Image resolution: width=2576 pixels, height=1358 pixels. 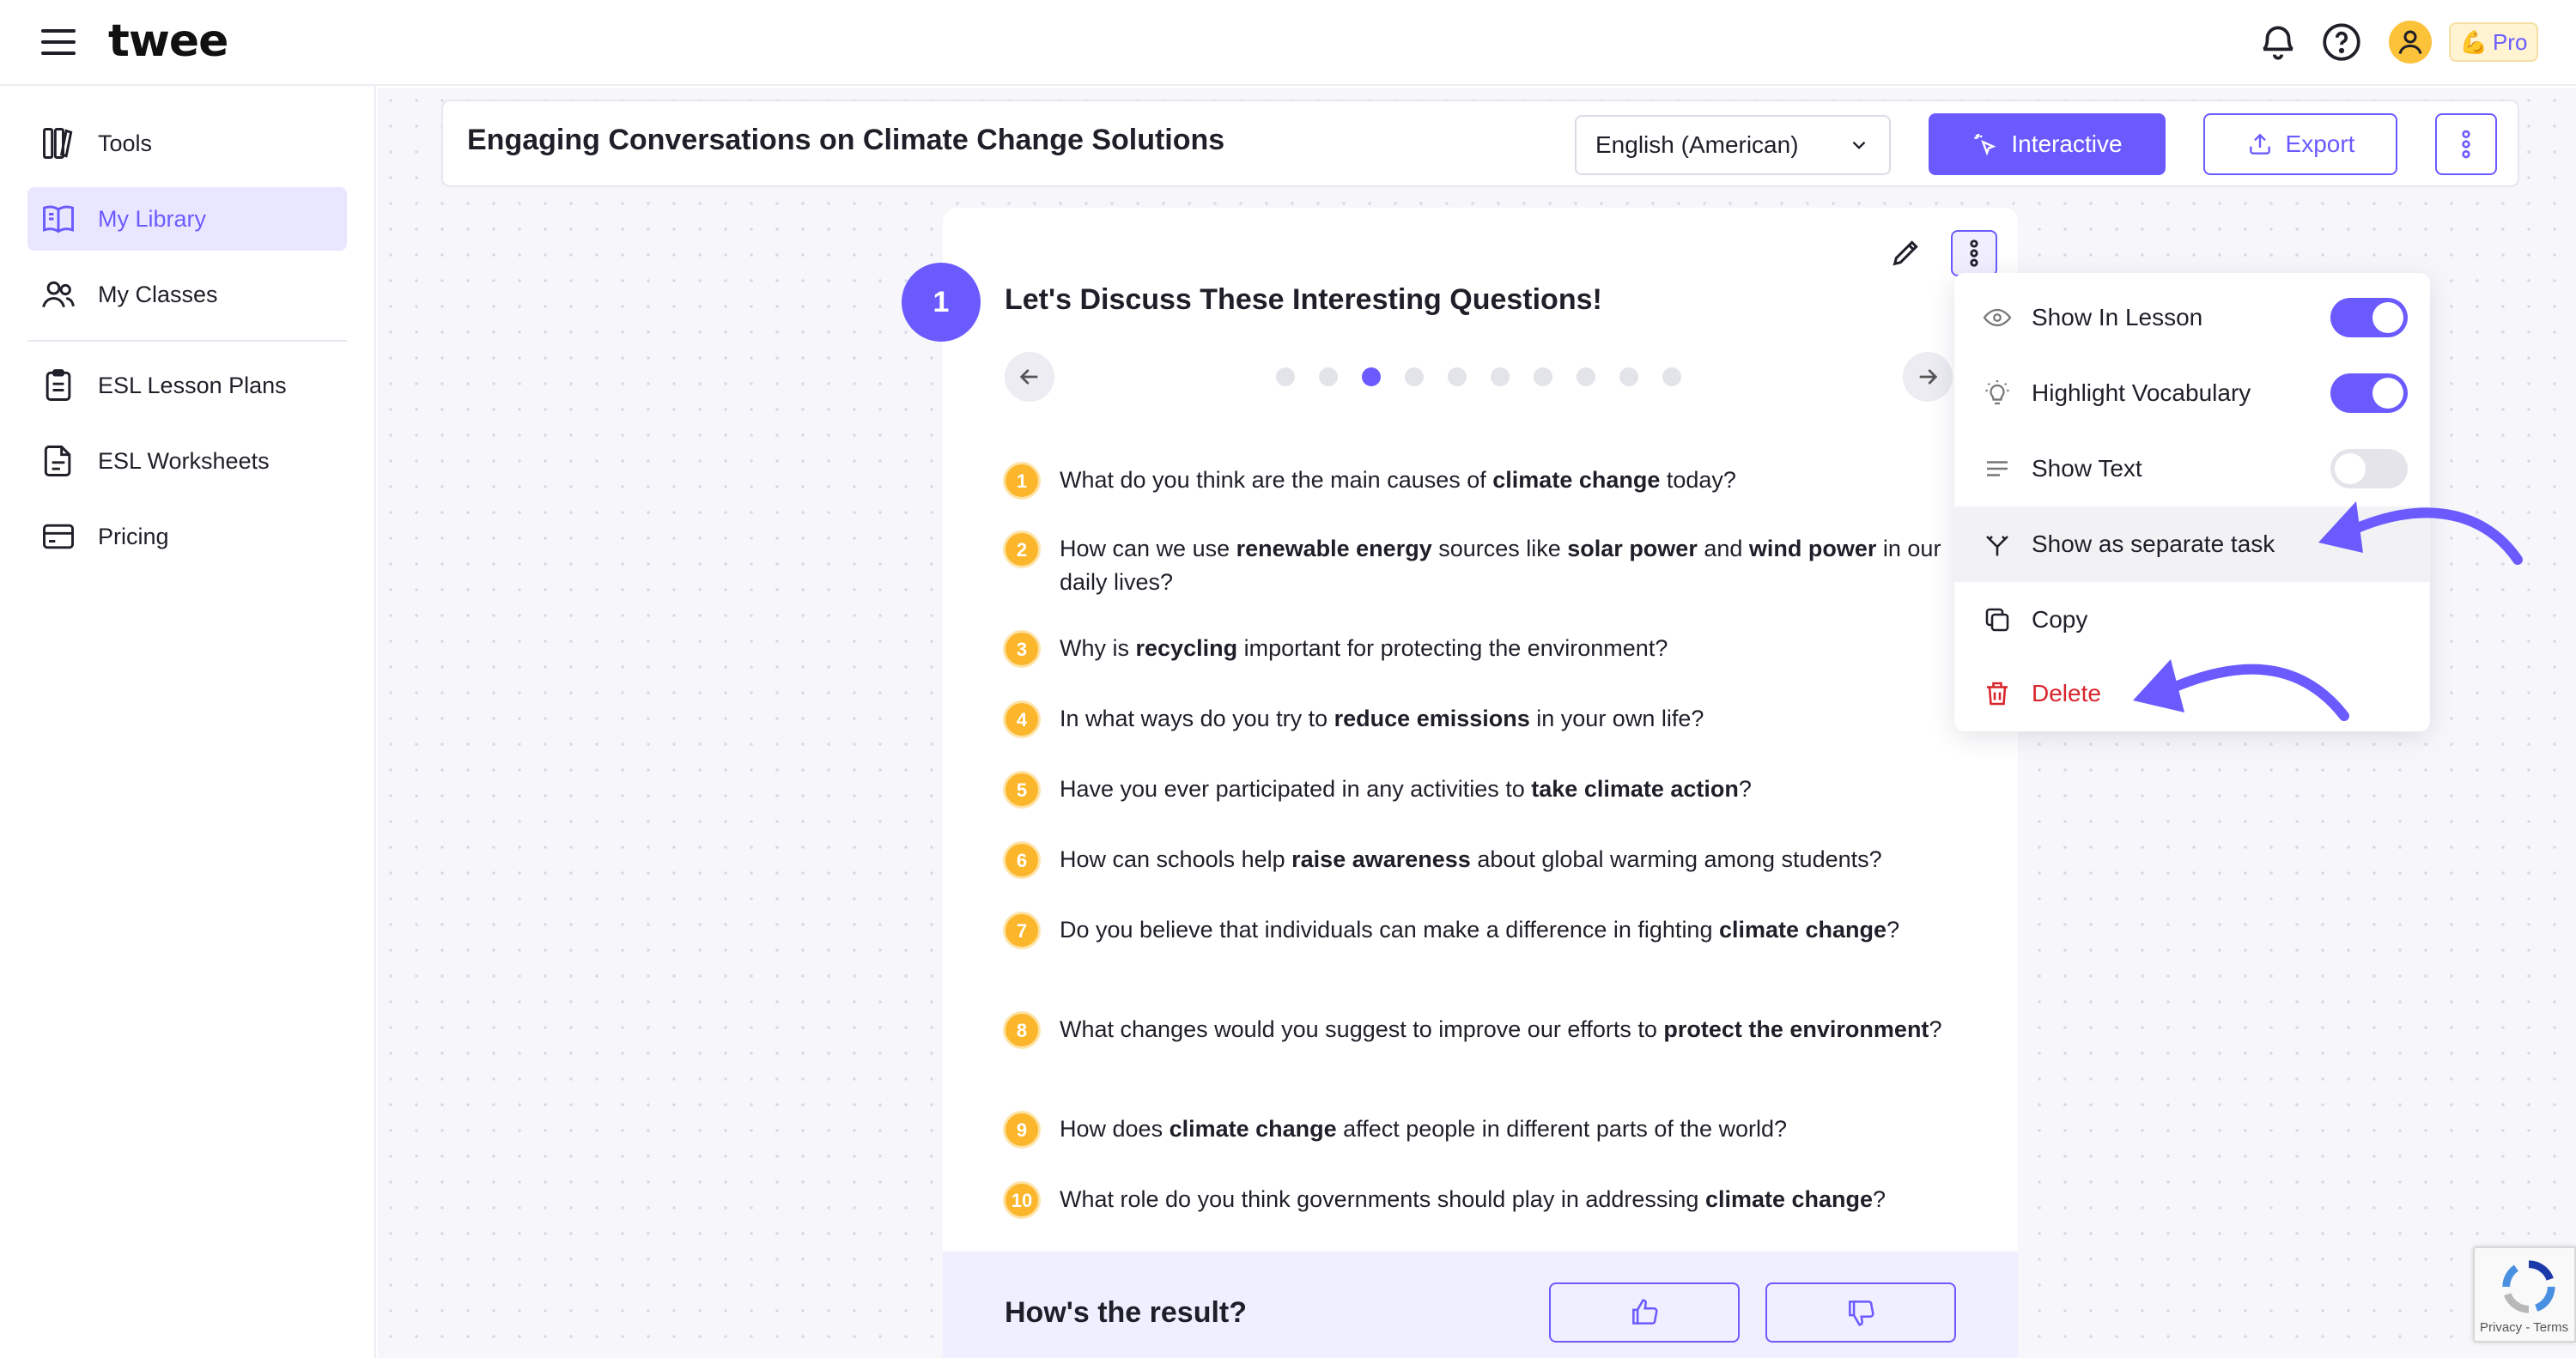 What do you see at coordinates (1481, 1305) in the screenshot?
I see `feedback-bar: How's the result?` at bounding box center [1481, 1305].